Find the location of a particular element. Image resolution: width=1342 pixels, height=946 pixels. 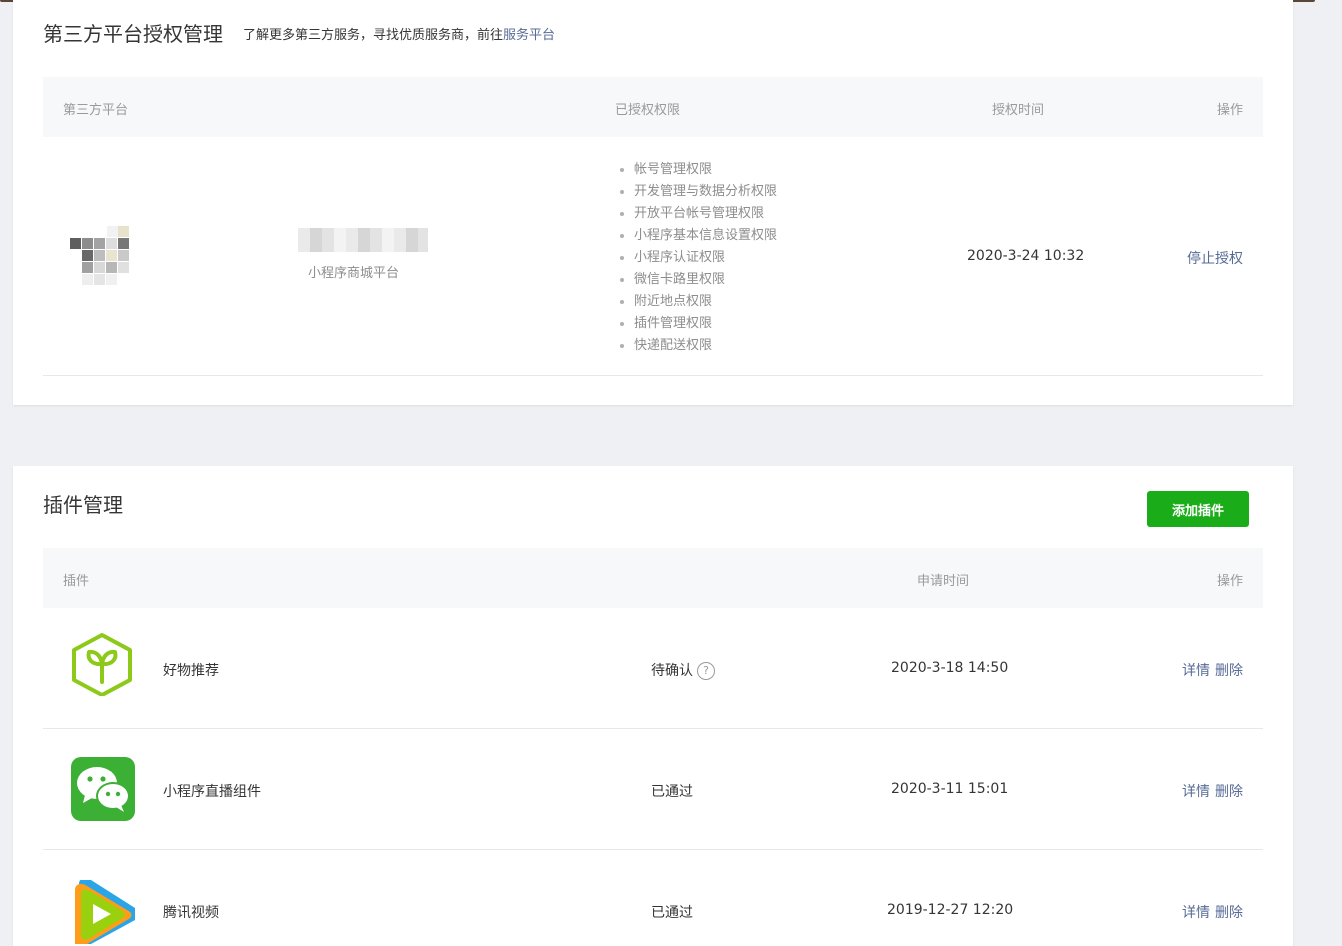

auth-subtitle: 了解更多第三方服务，寻找优质服务商，前往服务平台 is located at coordinates (399, 33).